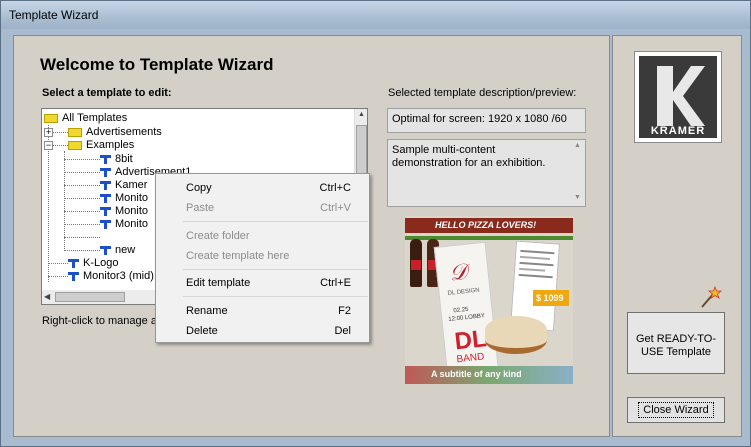 This screenshot has width=751, height=447. What do you see at coordinates (157, 64) in the screenshot?
I see `page-title: Welcome to Template Wizard` at bounding box center [157, 64].